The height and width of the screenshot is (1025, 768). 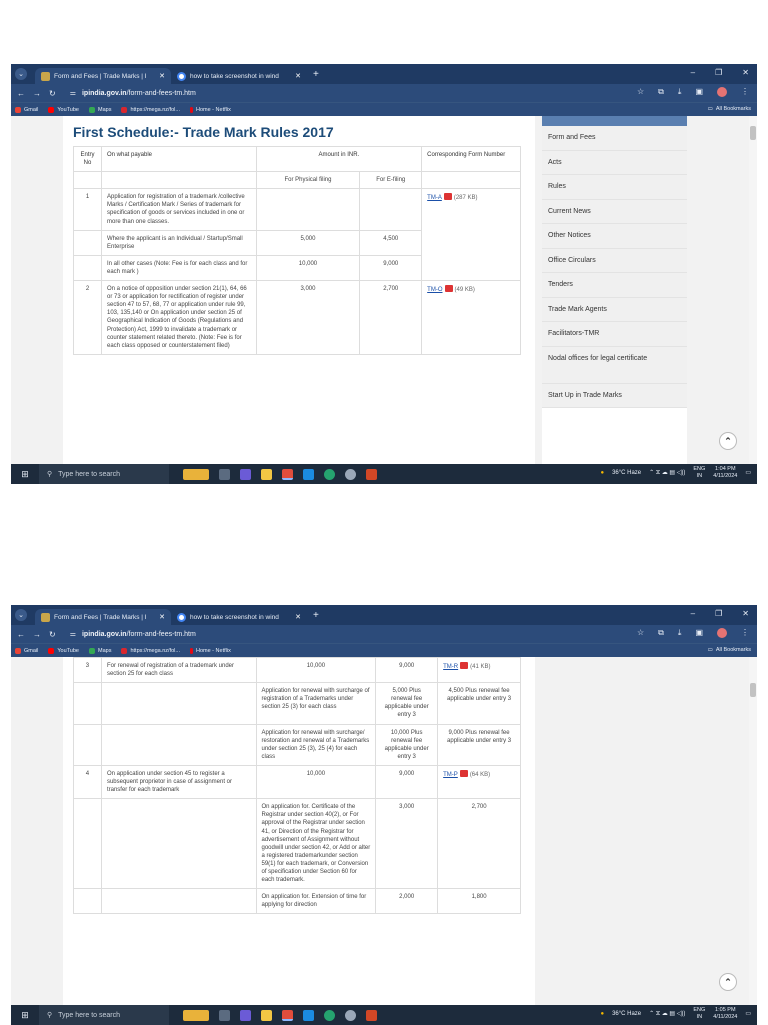 I want to click on clock: 1:05 PM 4/11/2024, so click(x=725, y=1013).